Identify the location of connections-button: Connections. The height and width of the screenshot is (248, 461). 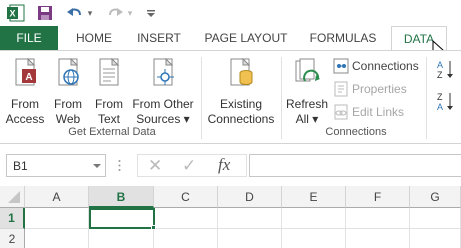
(376, 66).